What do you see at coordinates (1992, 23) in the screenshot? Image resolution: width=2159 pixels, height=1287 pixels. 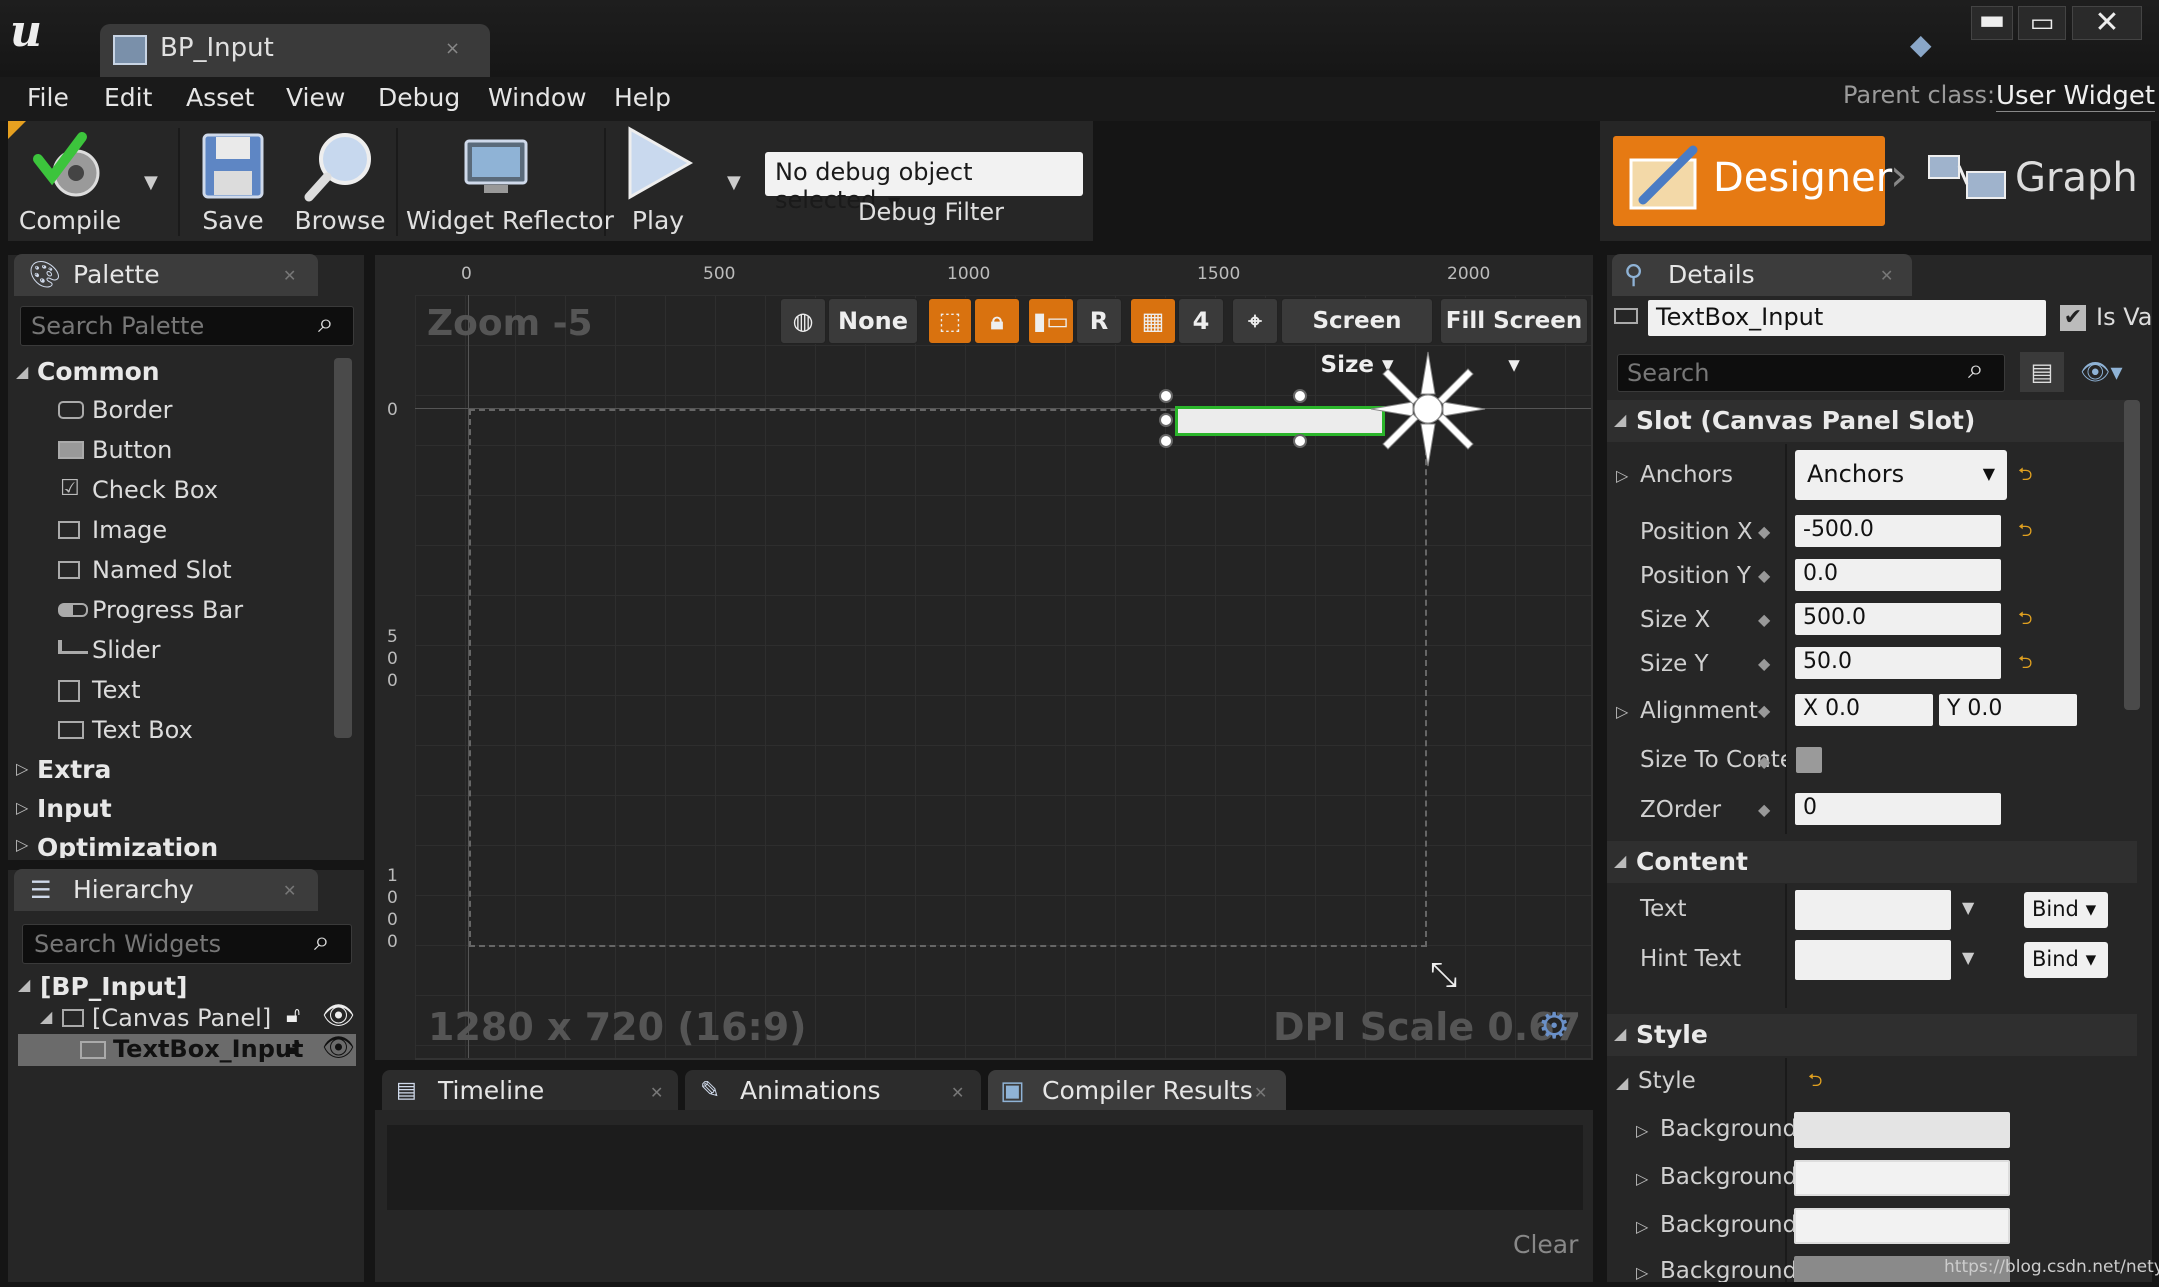 I see `minimize-button: ▬` at bounding box center [1992, 23].